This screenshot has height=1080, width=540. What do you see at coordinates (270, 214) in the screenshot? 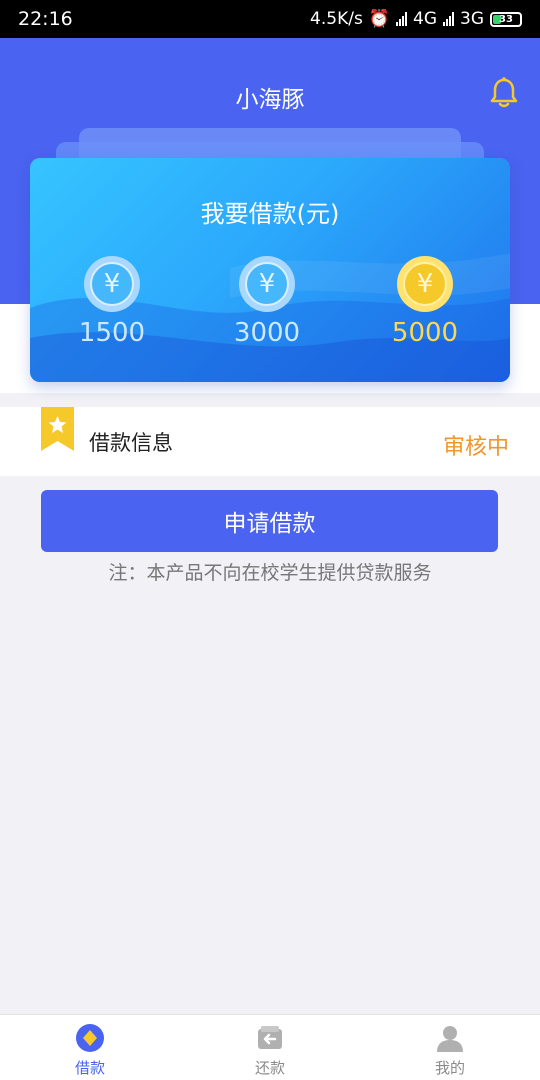
I see `card-title: 我要借款(元)` at bounding box center [270, 214].